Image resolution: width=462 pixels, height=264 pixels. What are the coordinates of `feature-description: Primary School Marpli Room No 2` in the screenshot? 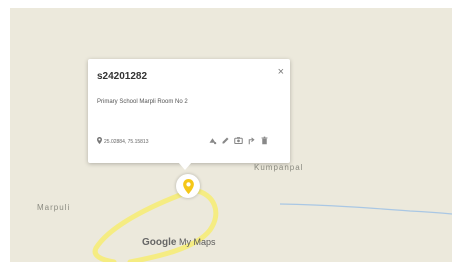 It's located at (142, 102).